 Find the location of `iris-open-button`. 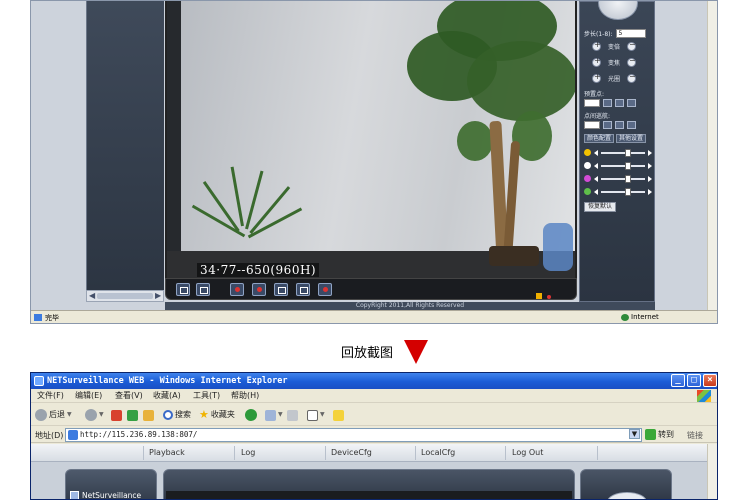

iris-open-button is located at coordinates (596, 77).